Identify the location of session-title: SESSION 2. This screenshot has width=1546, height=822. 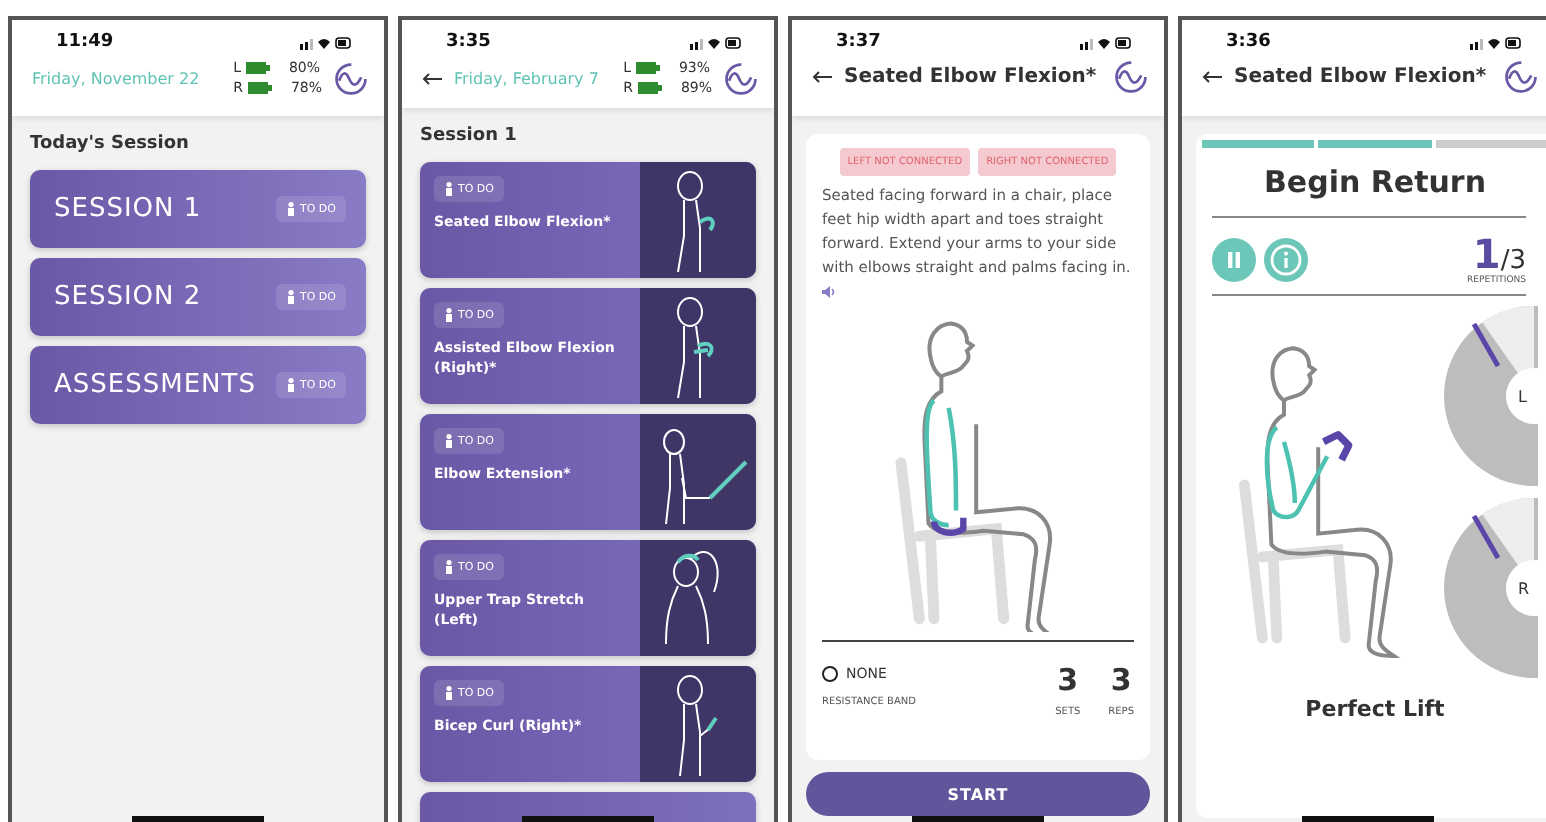
(128, 297).